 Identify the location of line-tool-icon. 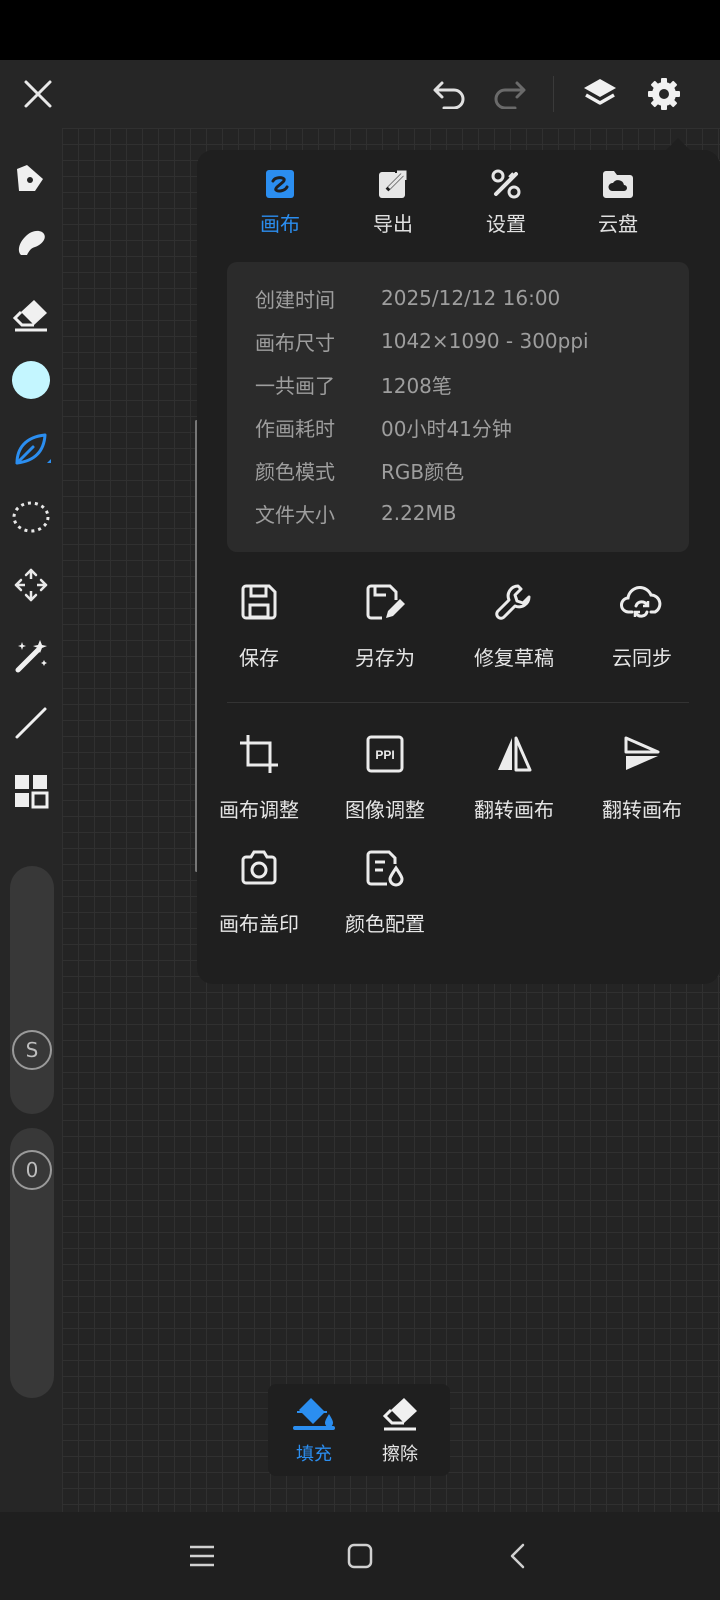
(31, 723).